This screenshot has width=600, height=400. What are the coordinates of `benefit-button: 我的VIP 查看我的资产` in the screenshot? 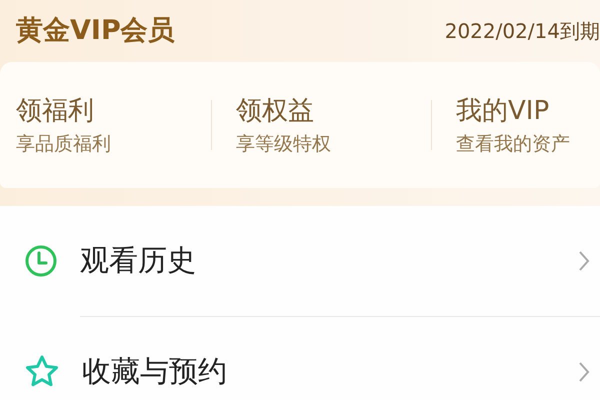 It's located at (528, 125).